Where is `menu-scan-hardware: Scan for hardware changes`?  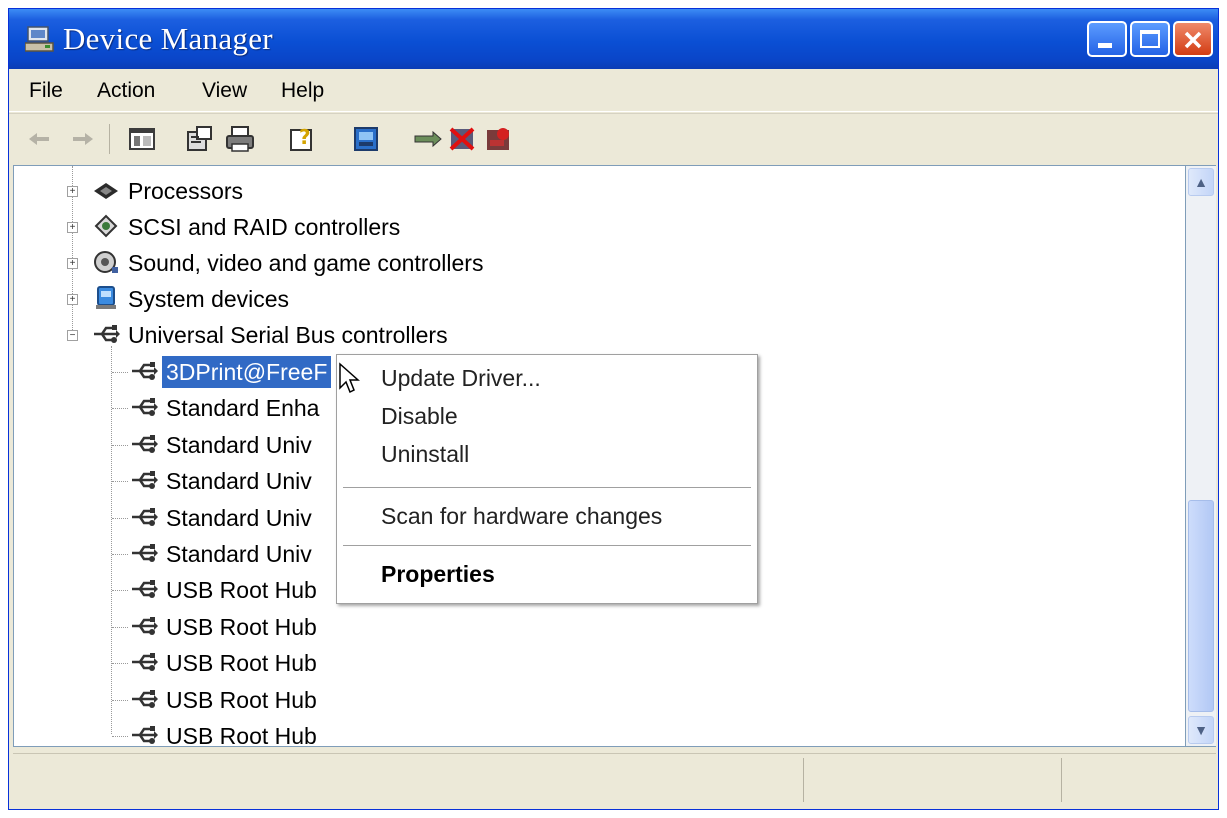 menu-scan-hardware: Scan for hardware changes is located at coordinates (521, 516).